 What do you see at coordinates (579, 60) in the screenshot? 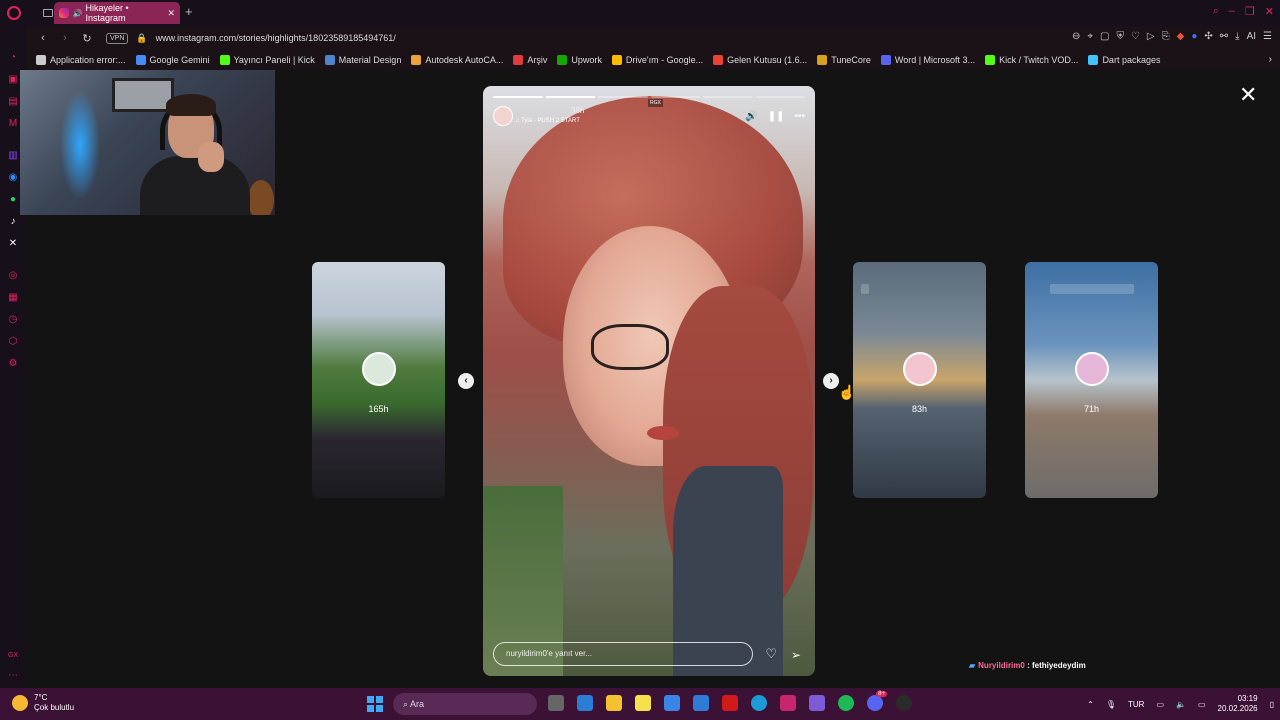
I see `bookmark-item: Upwork` at bounding box center [579, 60].